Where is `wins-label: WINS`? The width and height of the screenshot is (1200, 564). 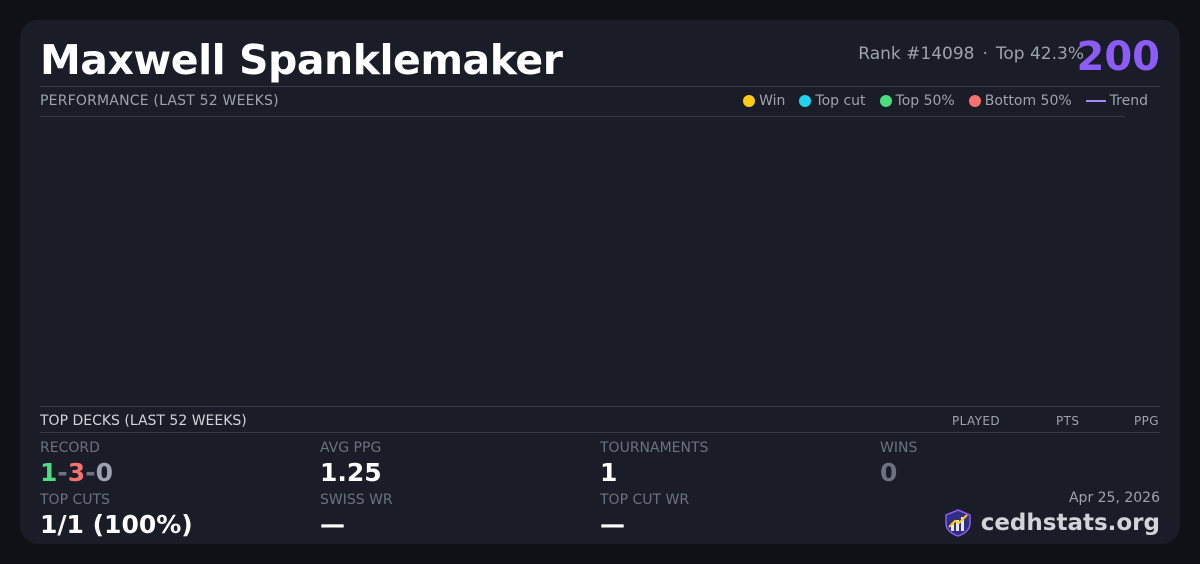
wins-label: WINS is located at coordinates (899, 448).